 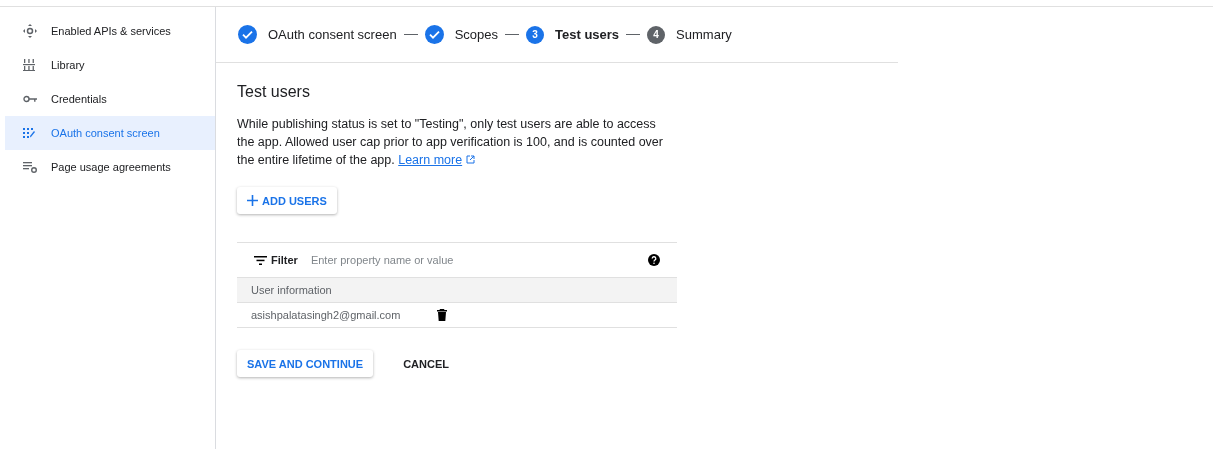 What do you see at coordinates (535, 34) in the screenshot?
I see `step-number: 3` at bounding box center [535, 34].